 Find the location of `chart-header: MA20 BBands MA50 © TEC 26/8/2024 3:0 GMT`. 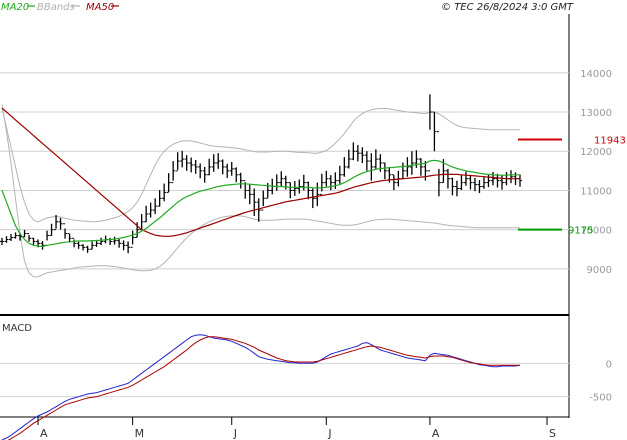

chart-header: MA20 BBands MA50 © TEC 26/8/2024 3:0 GMT is located at coordinates (287, 7).